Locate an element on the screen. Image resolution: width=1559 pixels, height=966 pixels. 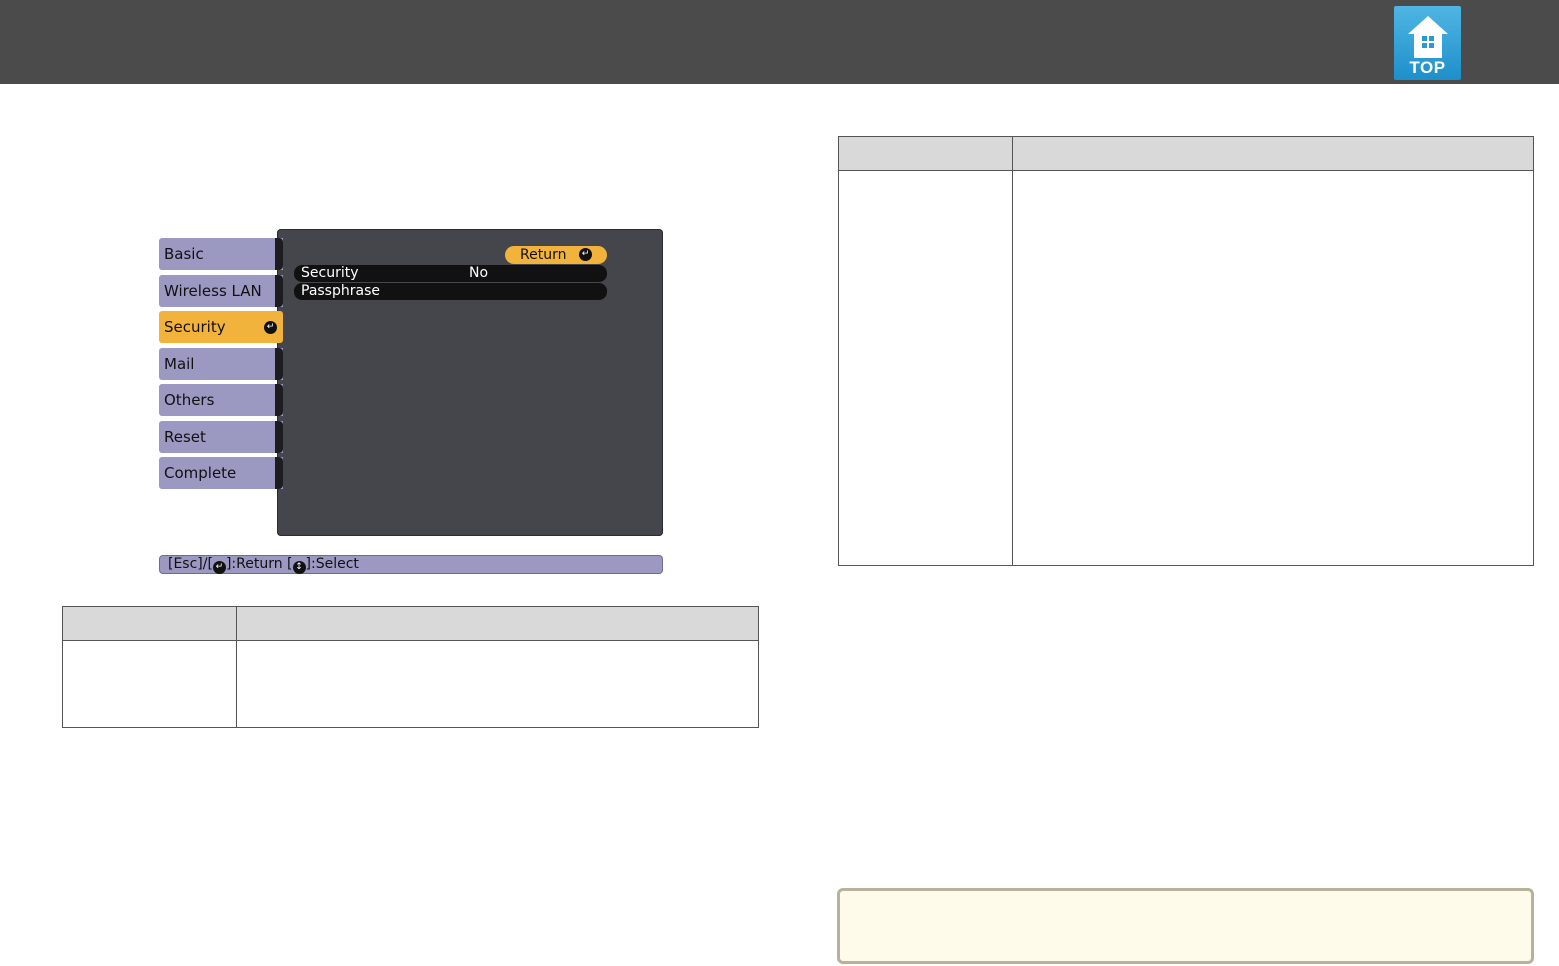
return-label: Return is located at coordinates (543, 255).